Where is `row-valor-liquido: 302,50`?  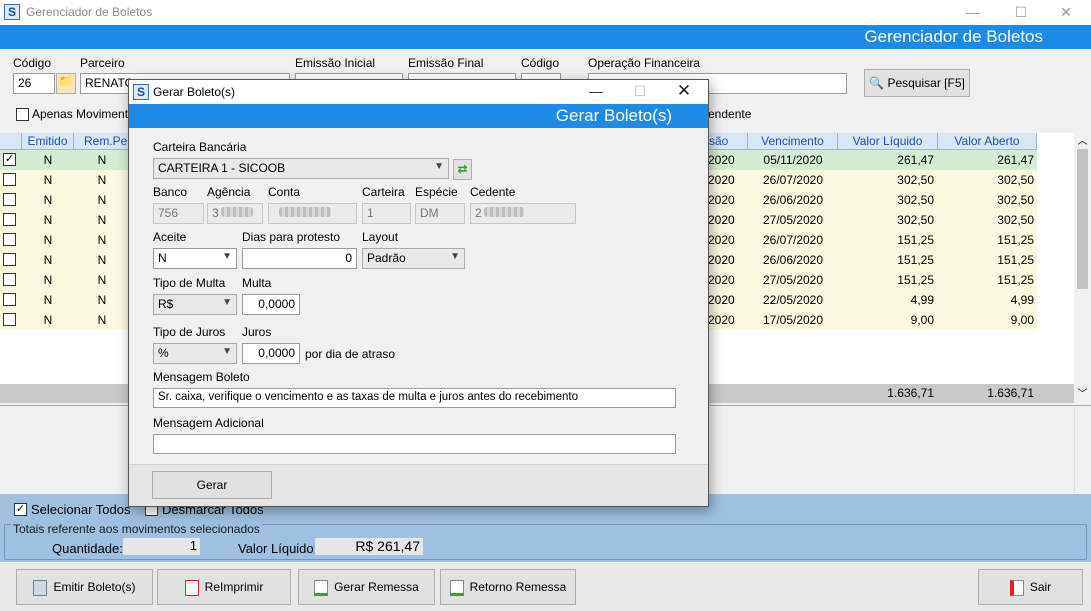 row-valor-liquido: 302,50 is located at coordinates (915, 220).